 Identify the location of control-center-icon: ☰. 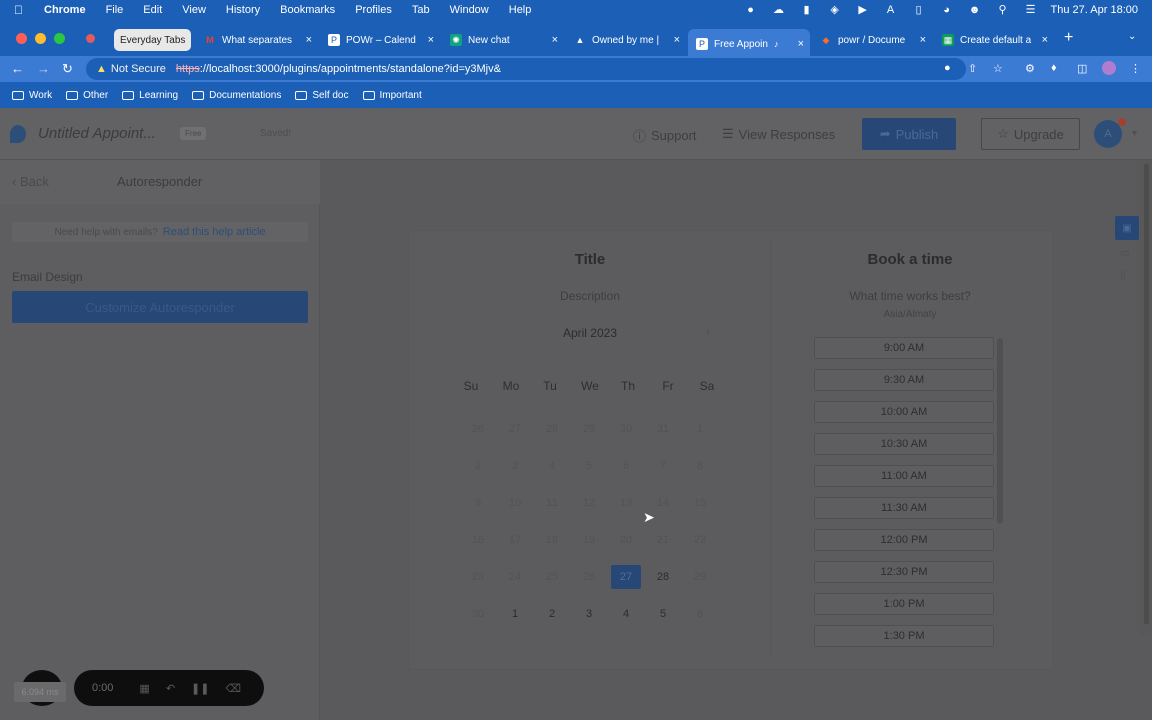
(1031, 9).